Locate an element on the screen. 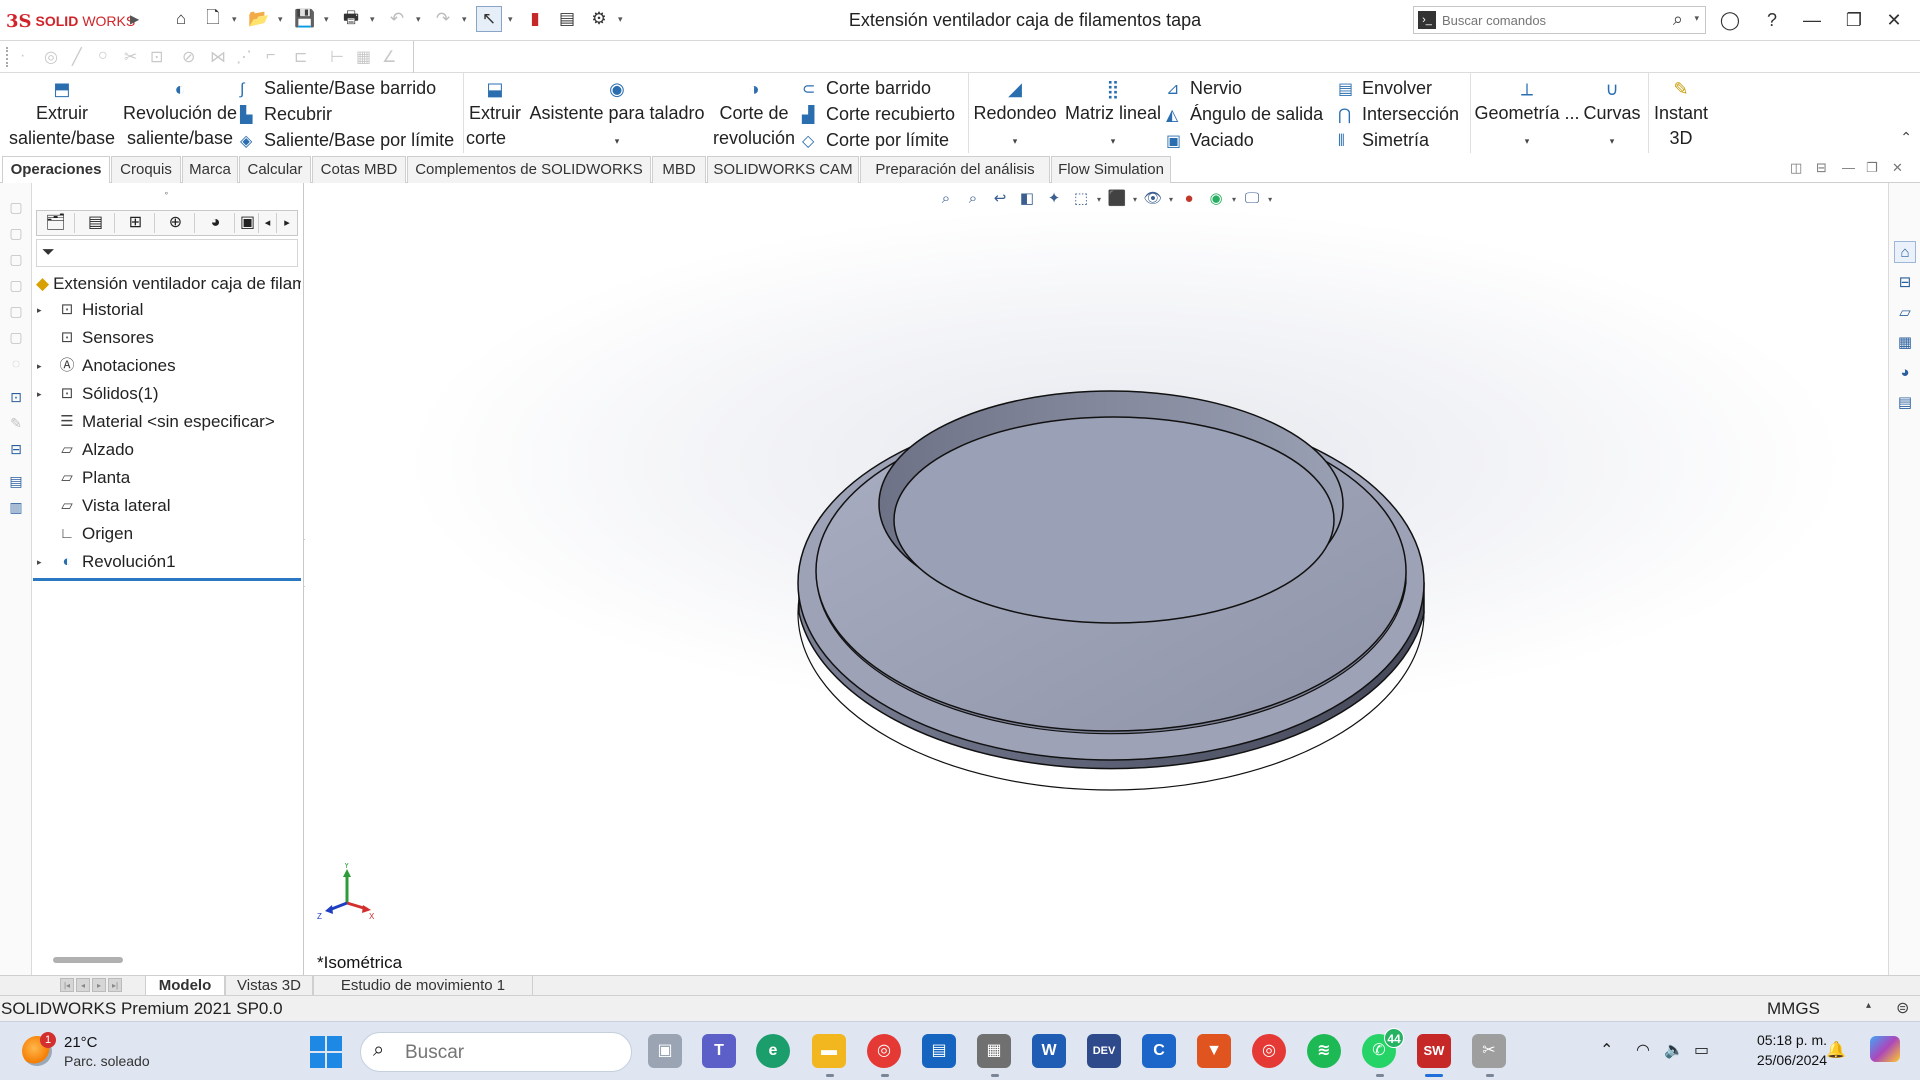 The width and height of the screenshot is (1920, 1080). teams-icon: T is located at coordinates (719, 1051).